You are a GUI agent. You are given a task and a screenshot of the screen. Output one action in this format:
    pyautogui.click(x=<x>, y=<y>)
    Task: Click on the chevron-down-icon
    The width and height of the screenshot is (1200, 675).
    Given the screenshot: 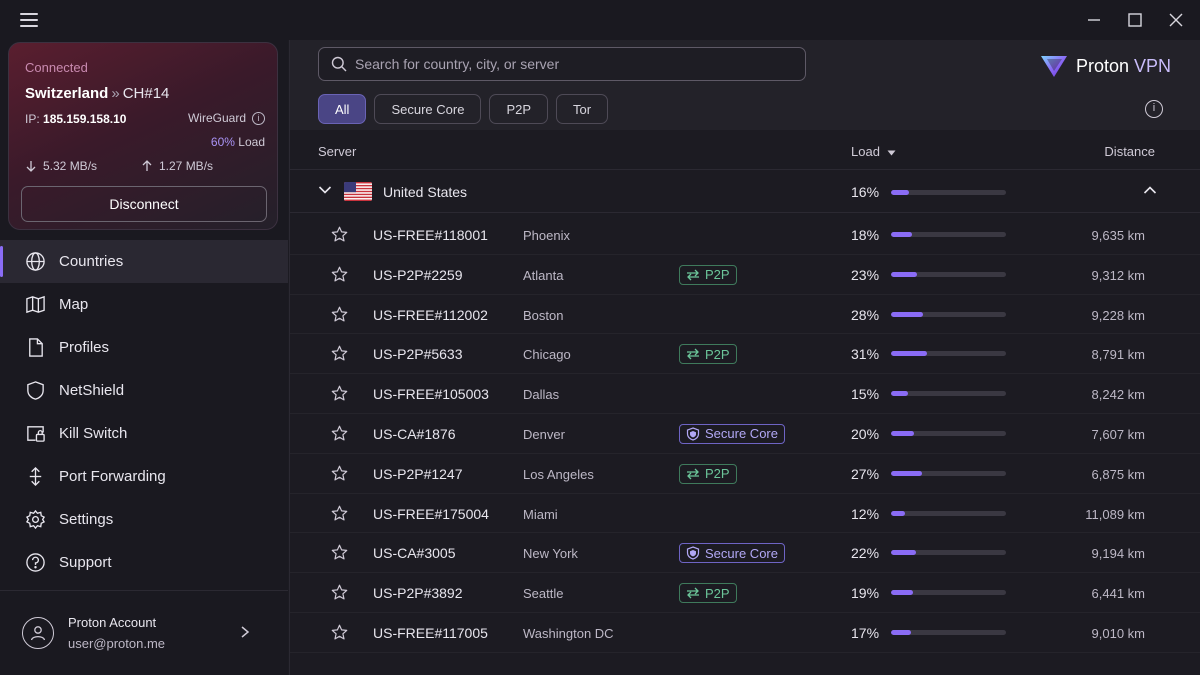 What is the action you would take?
    pyautogui.click(x=325, y=190)
    